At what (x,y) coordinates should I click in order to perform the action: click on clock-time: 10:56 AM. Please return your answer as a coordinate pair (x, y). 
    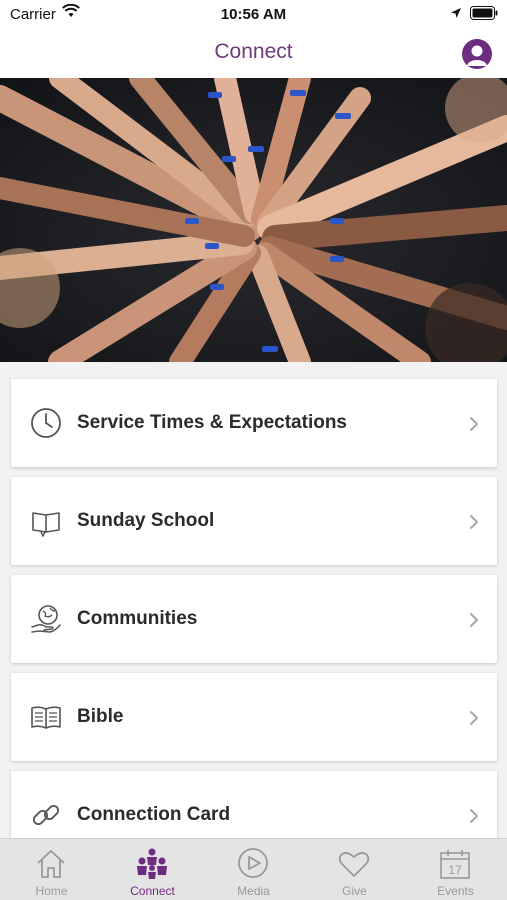
    Looking at the image, I should click on (253, 14).